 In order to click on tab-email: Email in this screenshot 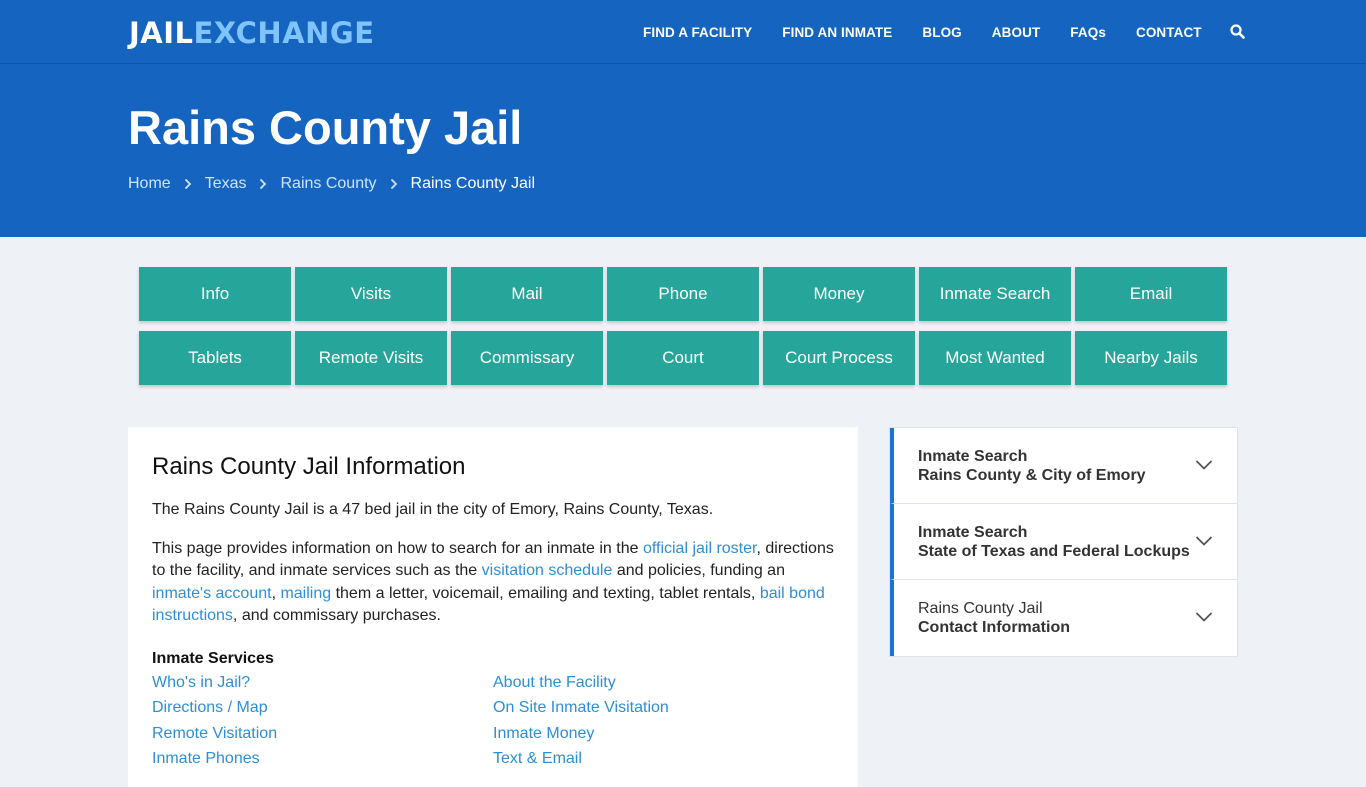, I will do `click(1151, 294)`.